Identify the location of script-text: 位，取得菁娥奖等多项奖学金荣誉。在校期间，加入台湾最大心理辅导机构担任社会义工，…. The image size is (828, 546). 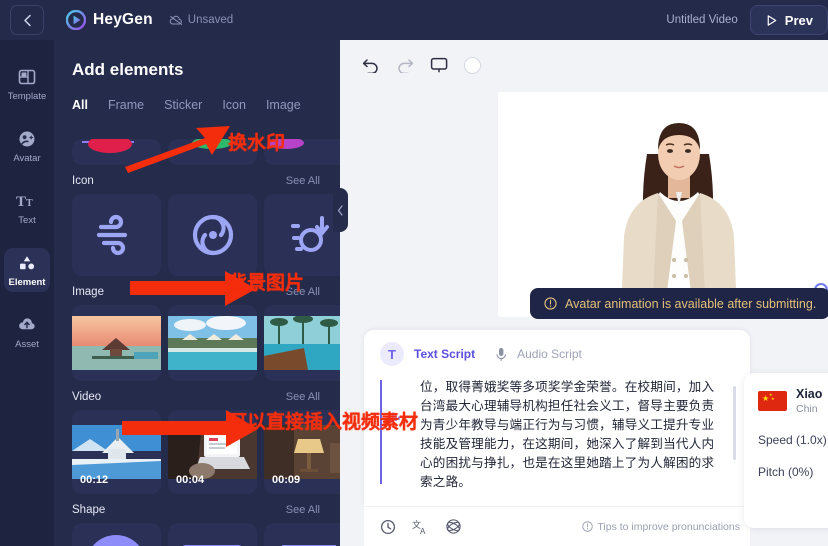
(568, 442).